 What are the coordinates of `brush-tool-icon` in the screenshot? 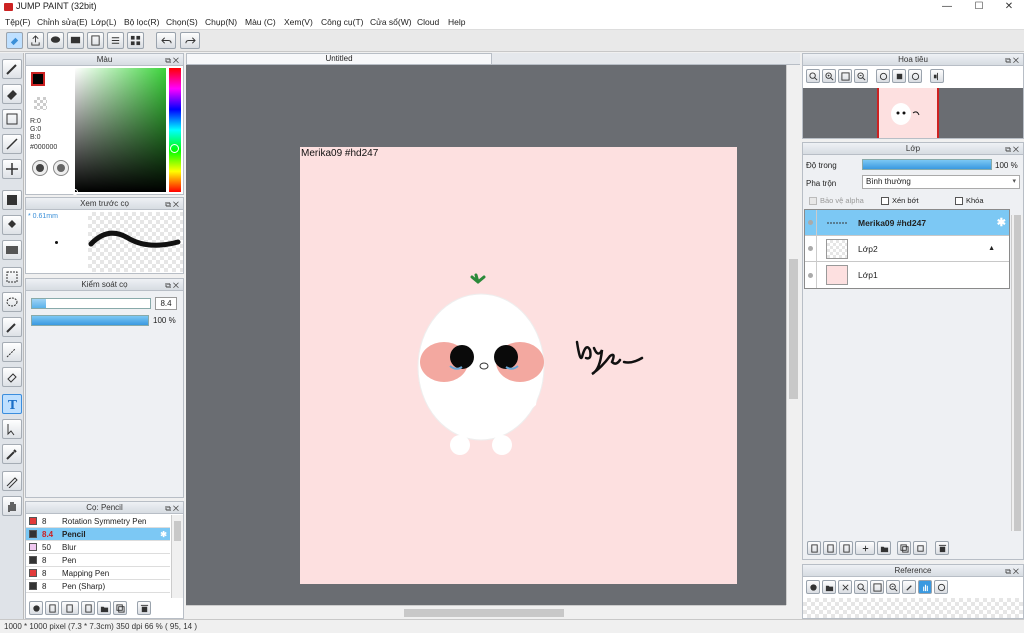 It's located at (12, 69).